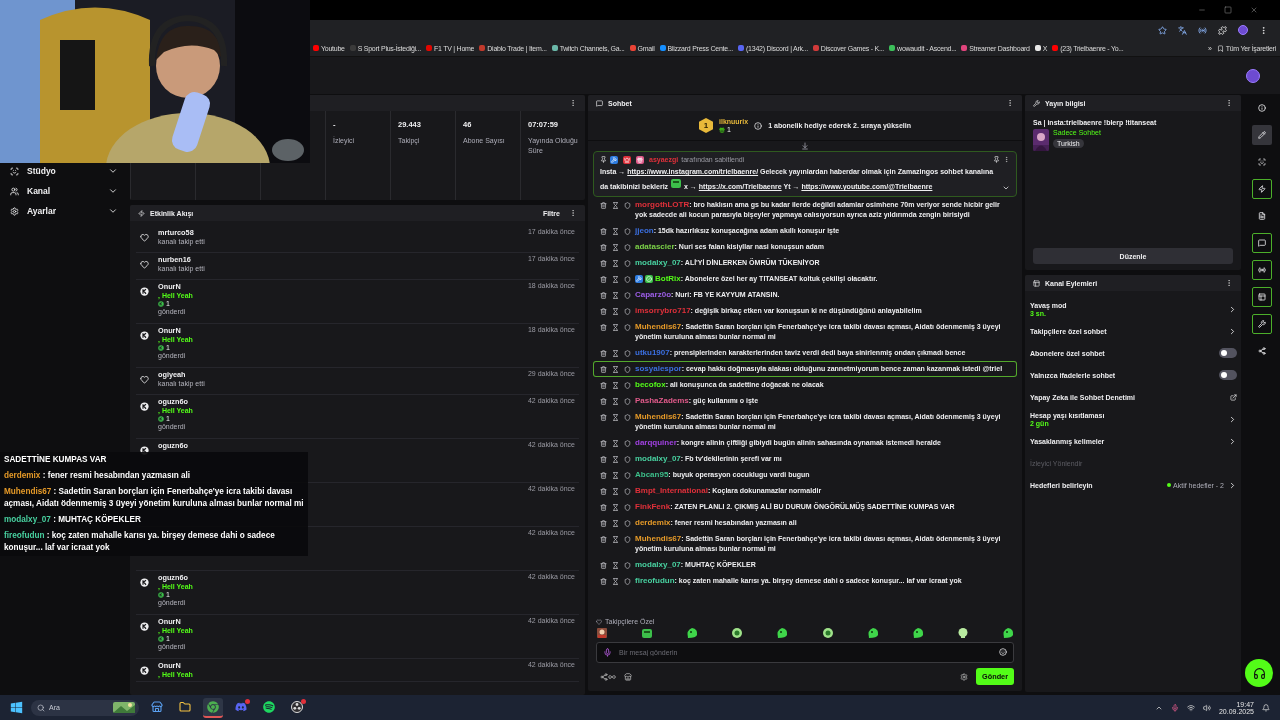  Describe the element at coordinates (1202, 30) in the screenshot. I see `signal-icon` at that location.